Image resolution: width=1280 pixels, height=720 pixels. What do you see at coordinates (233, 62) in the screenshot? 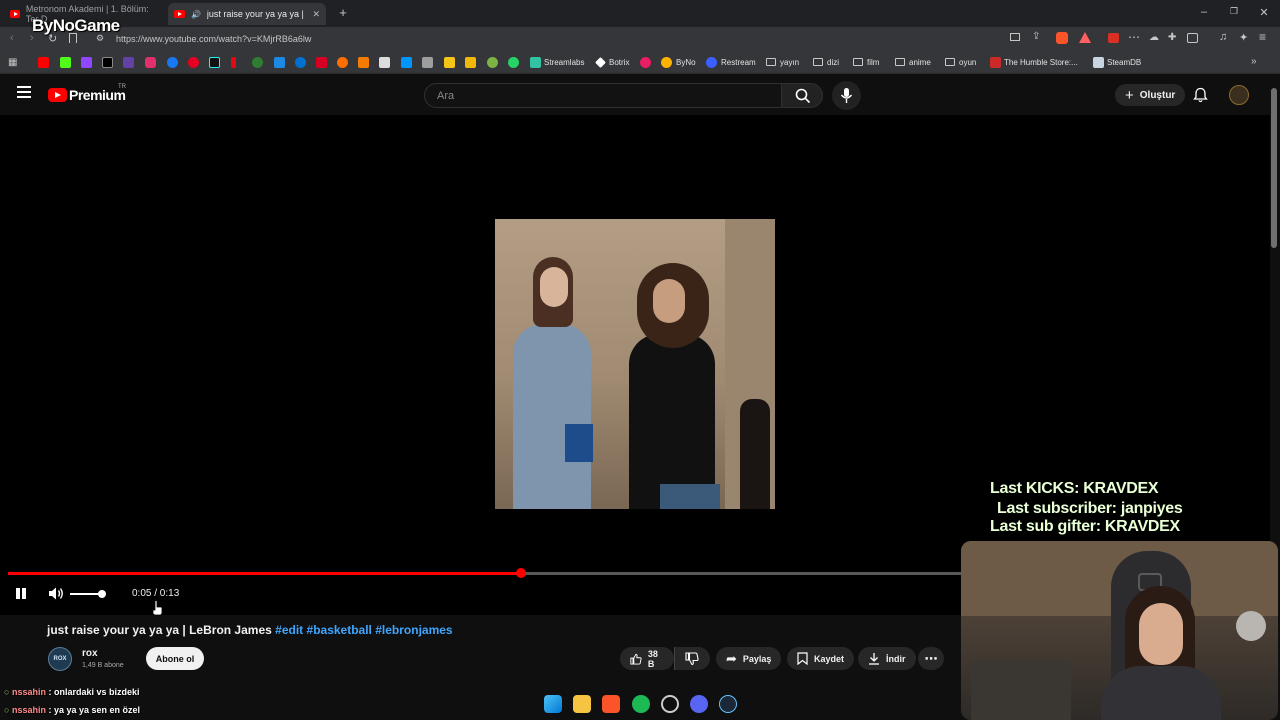
I see `netflix-bookmark-icon` at bounding box center [233, 62].